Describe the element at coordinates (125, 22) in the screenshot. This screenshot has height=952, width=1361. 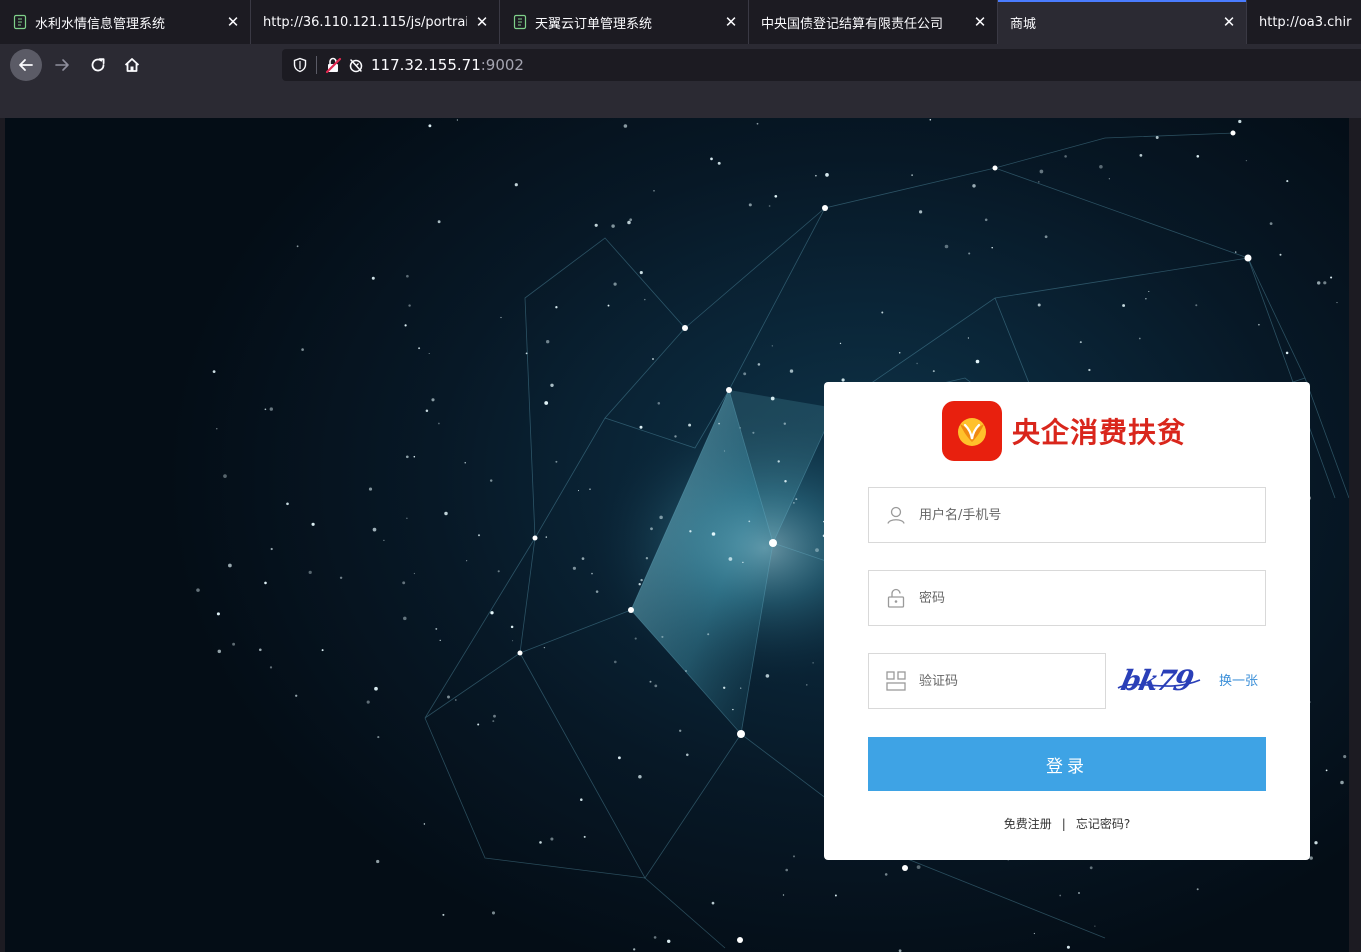
I see `tab-water-system: 水利水情信息管理系统 ✕` at that location.